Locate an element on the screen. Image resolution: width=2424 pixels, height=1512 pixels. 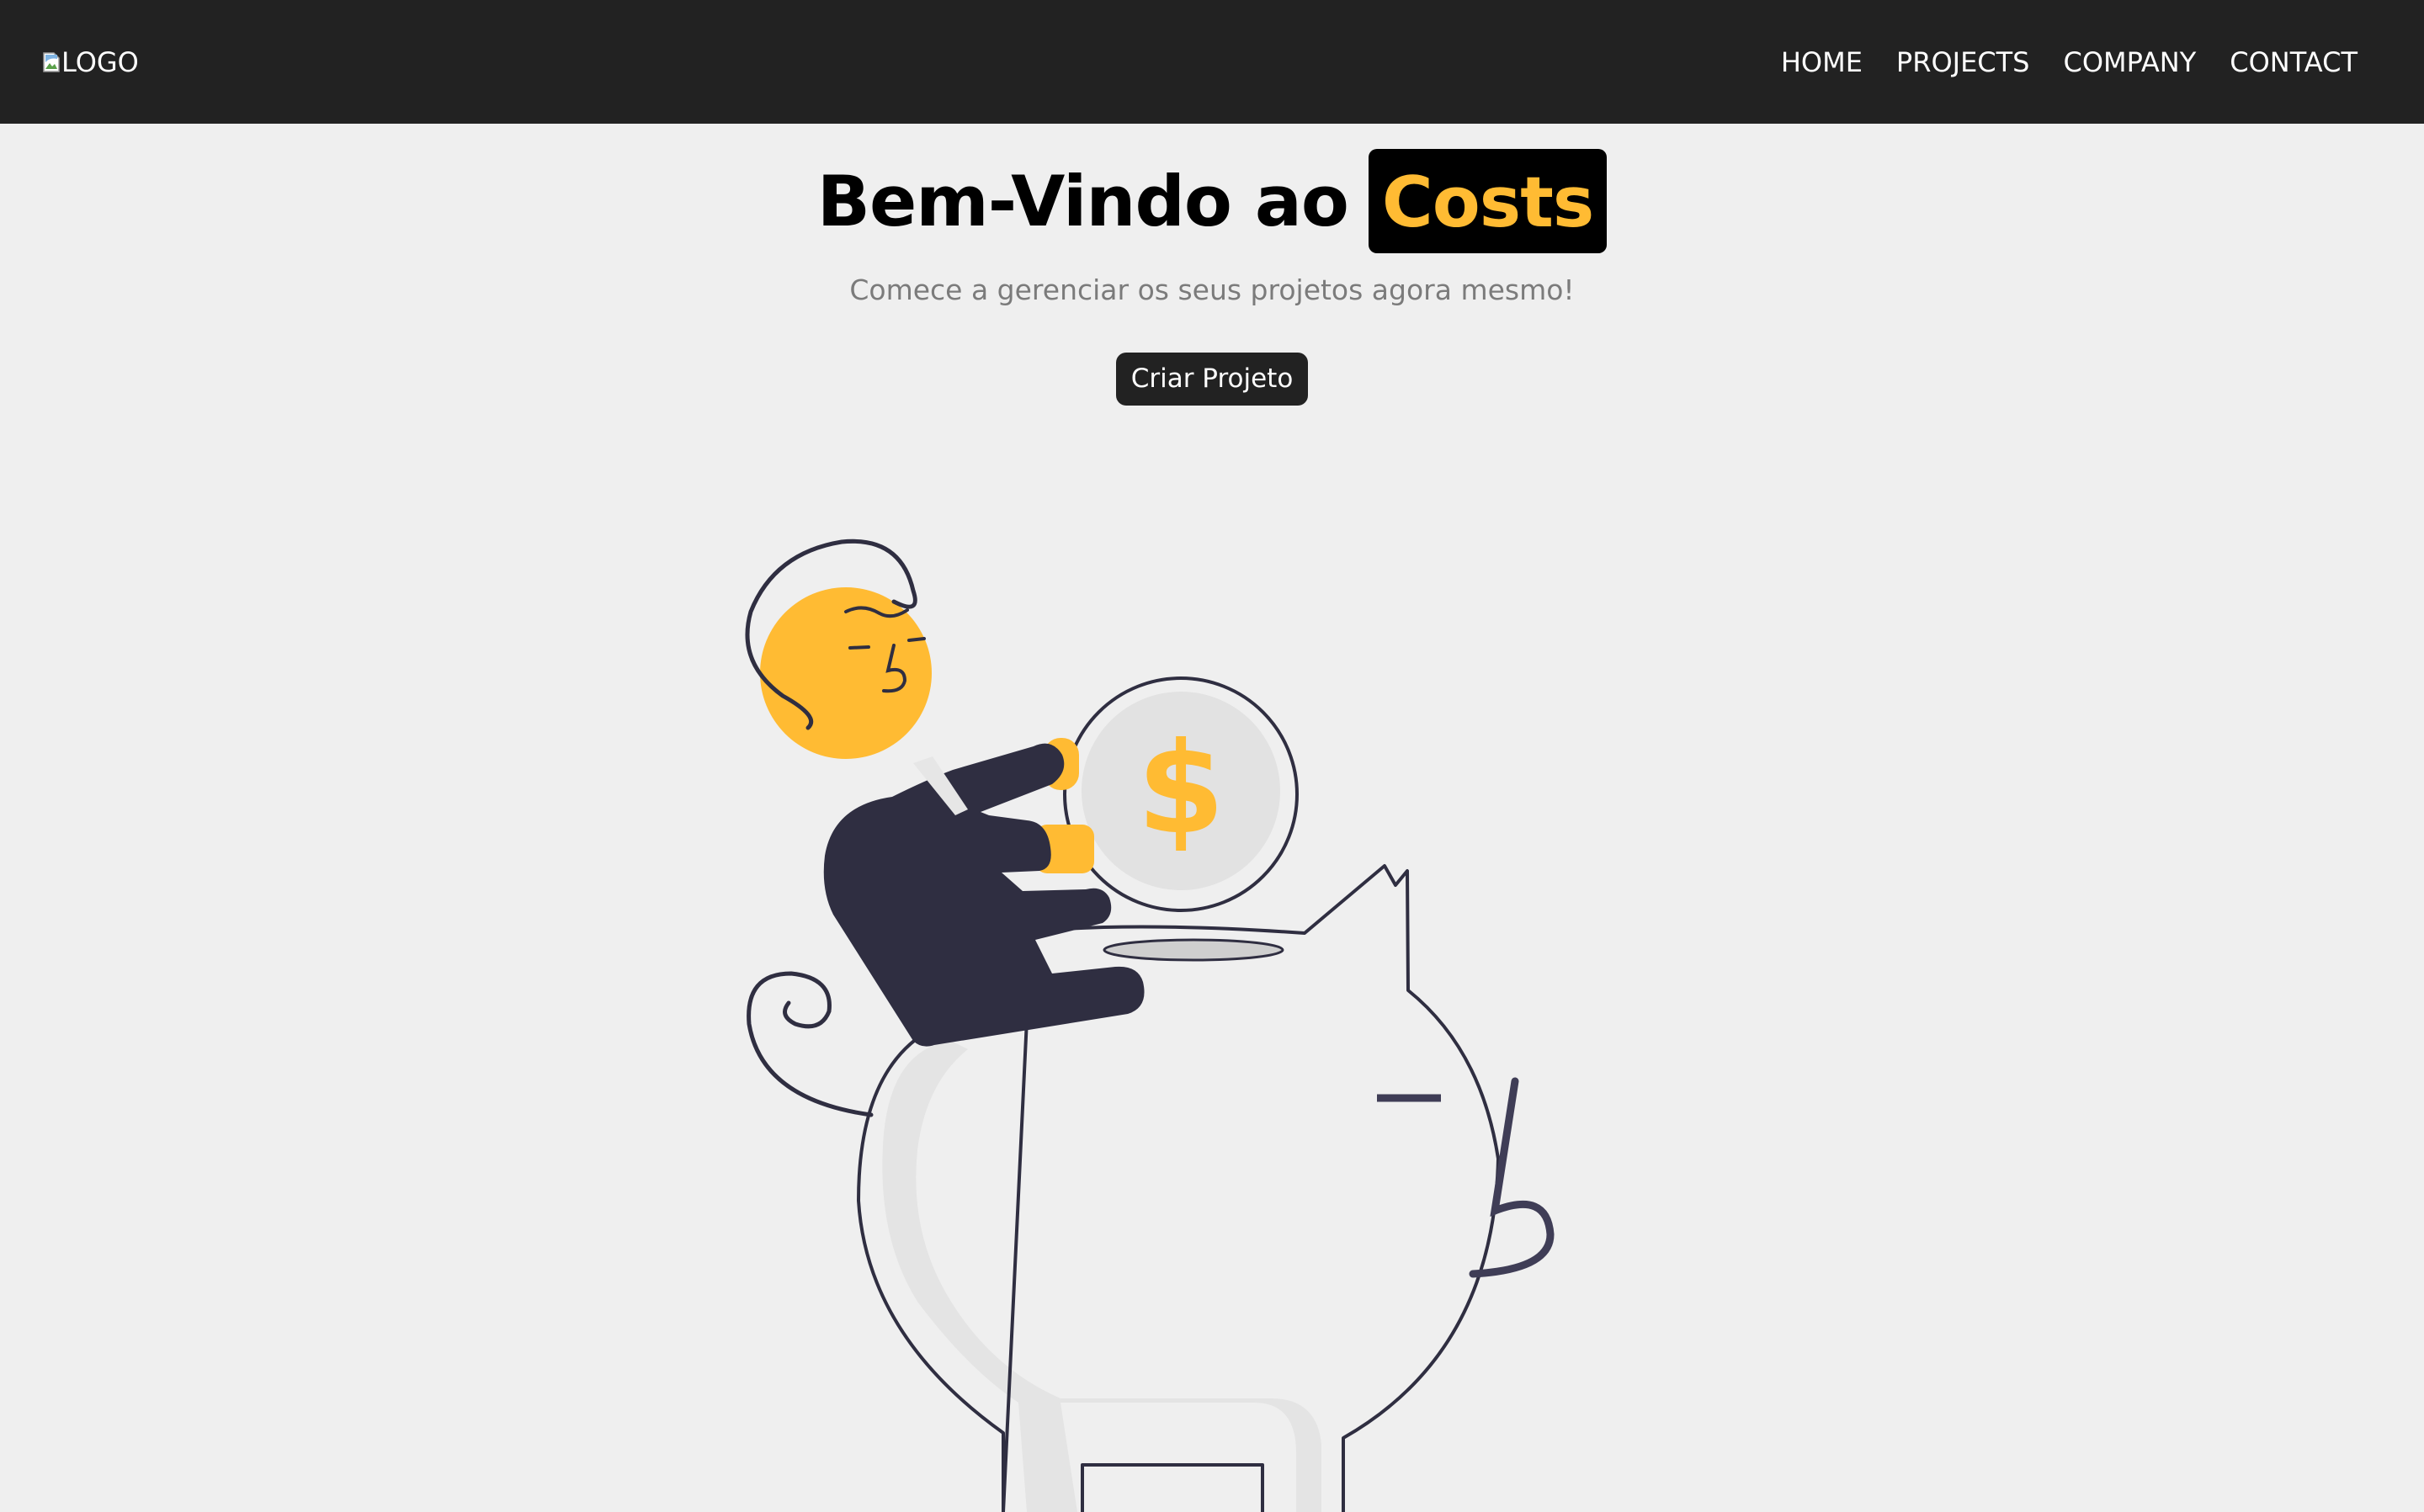
nav-links: HOME PROJECTS COMPANY CONTACT is located at coordinates (2069, 62).